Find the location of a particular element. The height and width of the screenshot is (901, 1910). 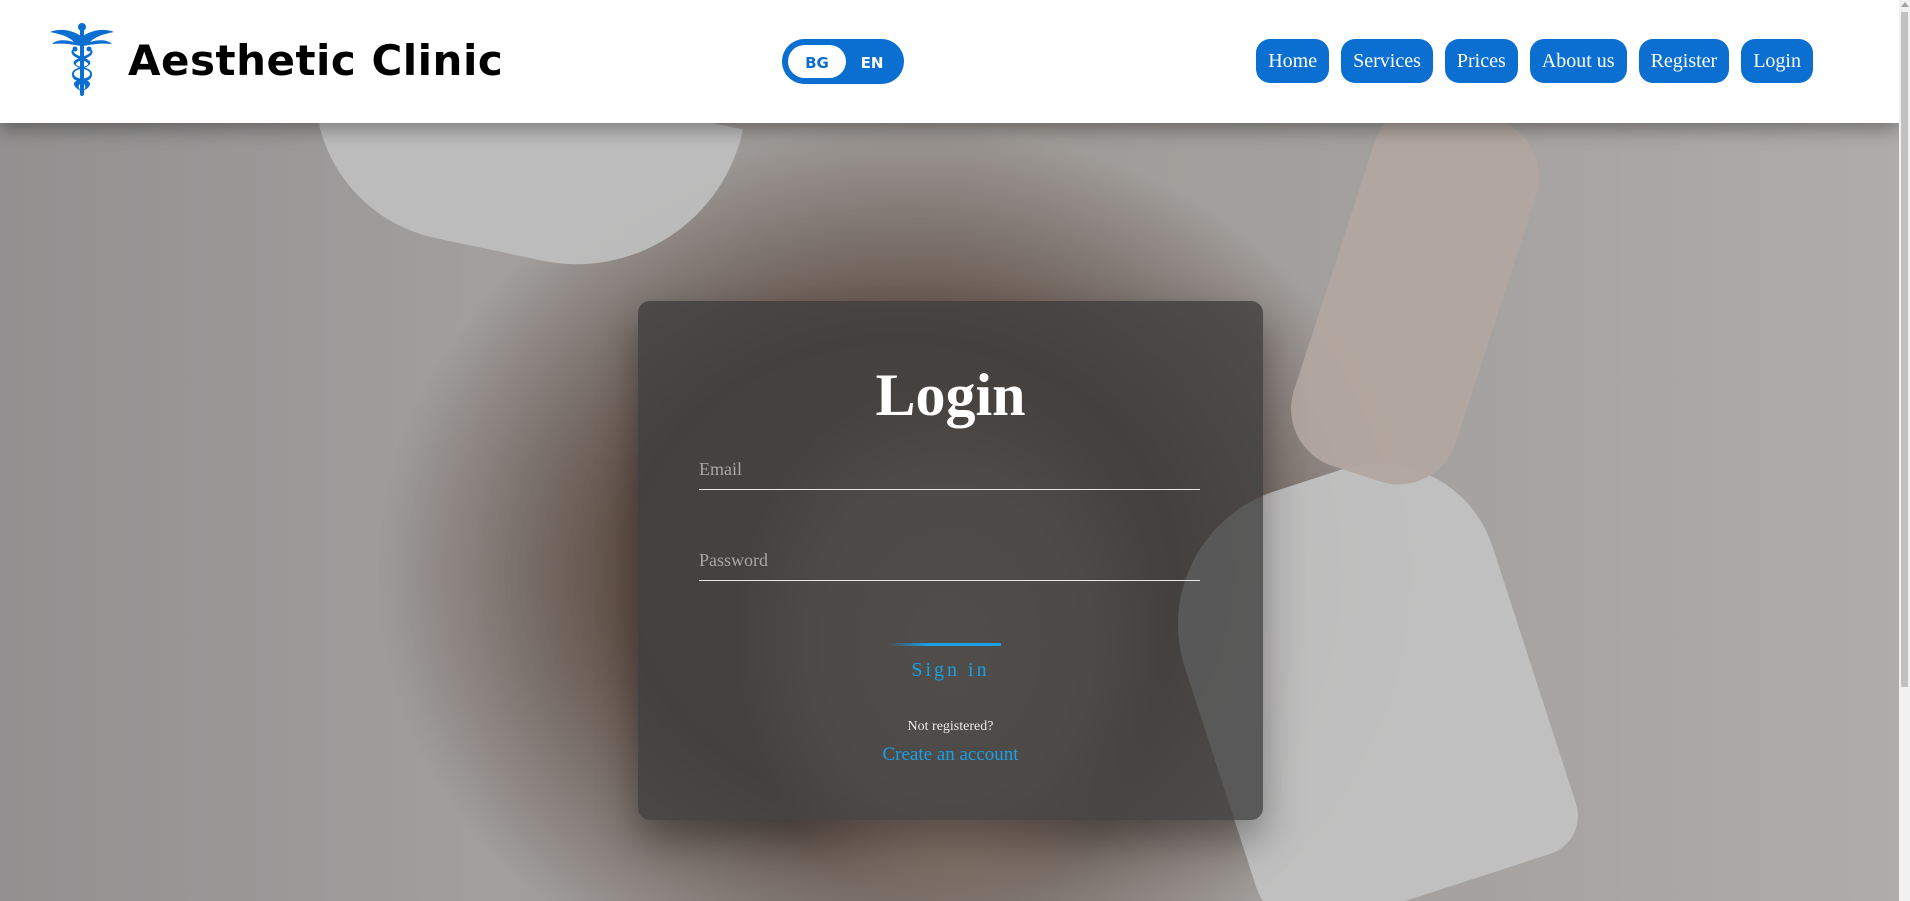

language-toggle: BG EN is located at coordinates (843, 61).